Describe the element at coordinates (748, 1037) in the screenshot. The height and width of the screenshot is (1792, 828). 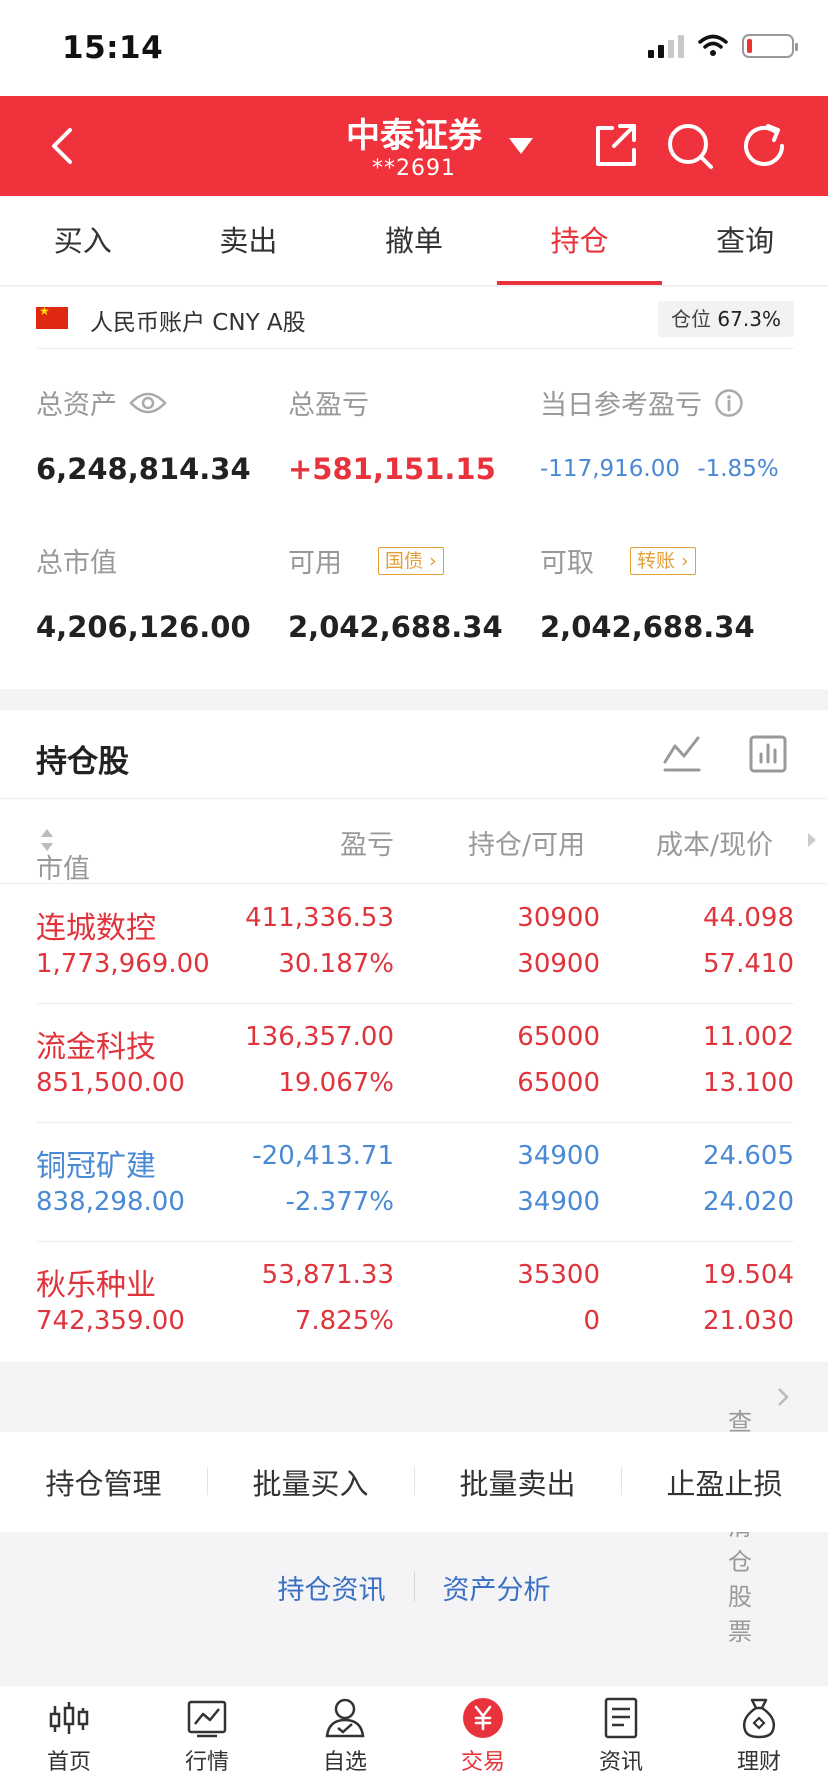
I see `stock-cost: 11.002` at that location.